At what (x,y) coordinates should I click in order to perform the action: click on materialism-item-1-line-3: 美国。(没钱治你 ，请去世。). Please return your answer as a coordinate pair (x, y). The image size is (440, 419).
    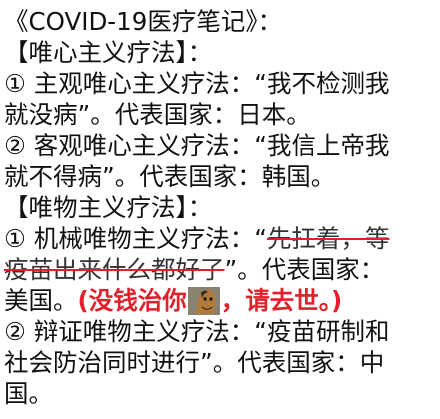
    Looking at the image, I should click on (221, 300).